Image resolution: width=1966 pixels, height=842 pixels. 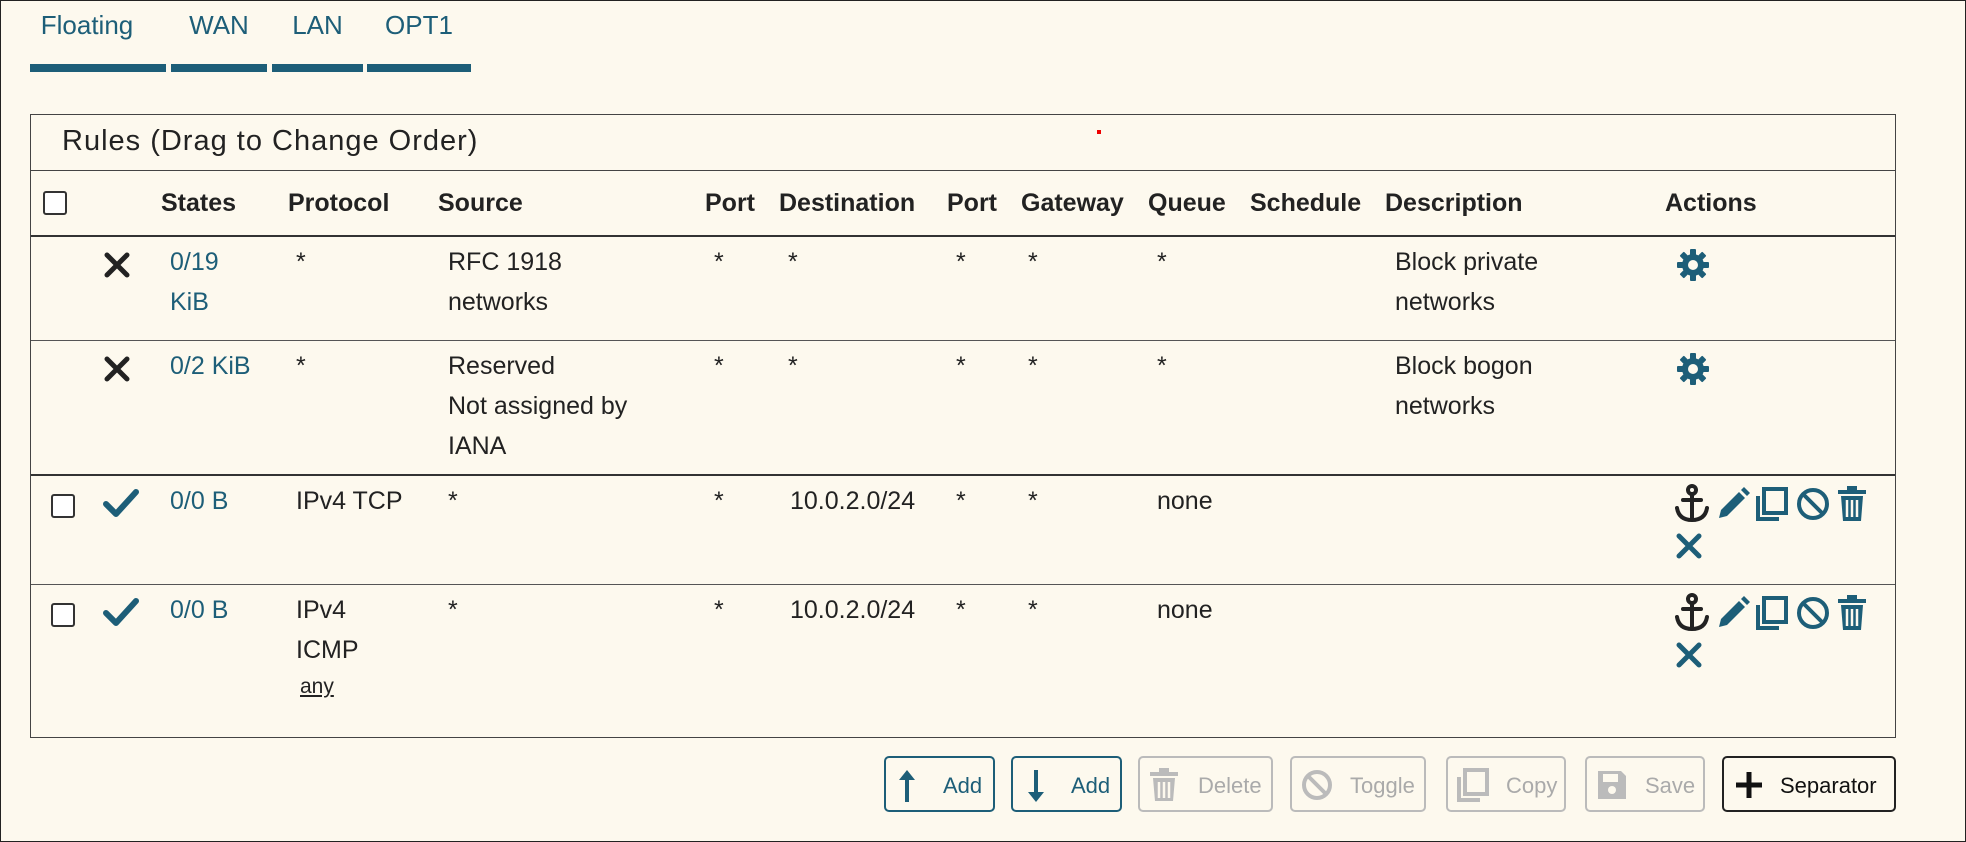 I want to click on tab-label: OPT1, so click(x=419, y=25).